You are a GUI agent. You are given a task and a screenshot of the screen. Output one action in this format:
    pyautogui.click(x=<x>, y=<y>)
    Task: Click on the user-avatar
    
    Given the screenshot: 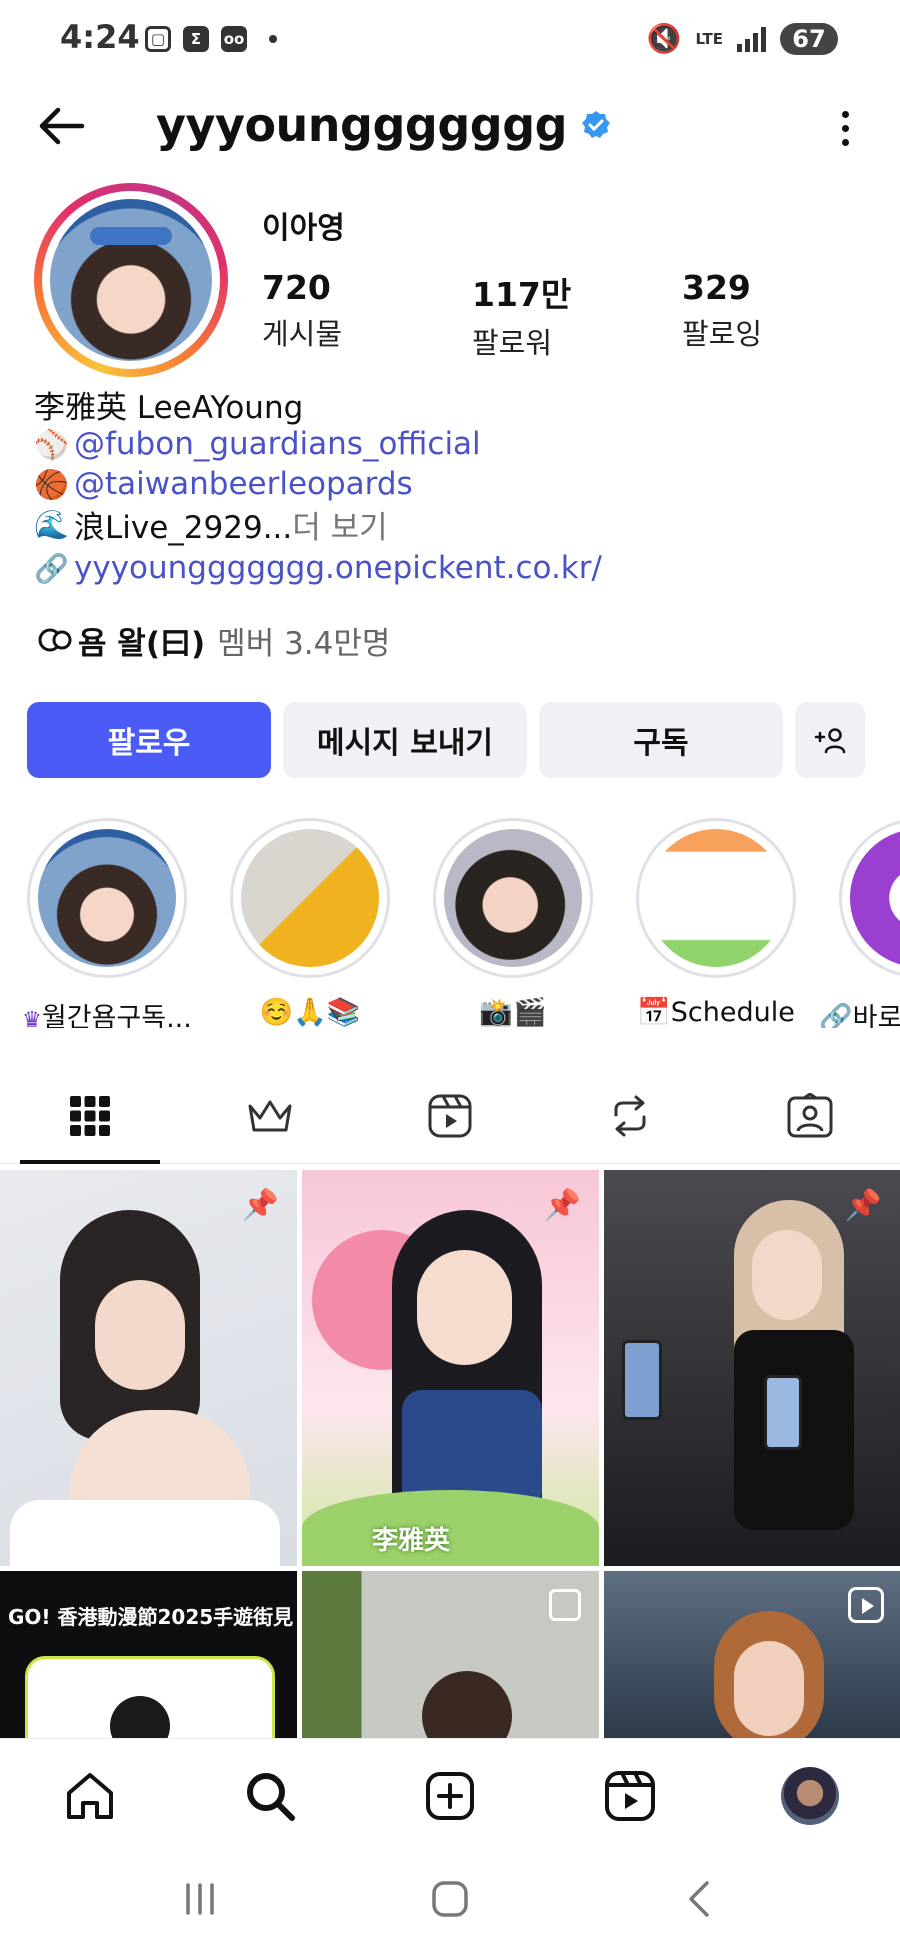 What is the action you would take?
    pyautogui.click(x=810, y=1796)
    